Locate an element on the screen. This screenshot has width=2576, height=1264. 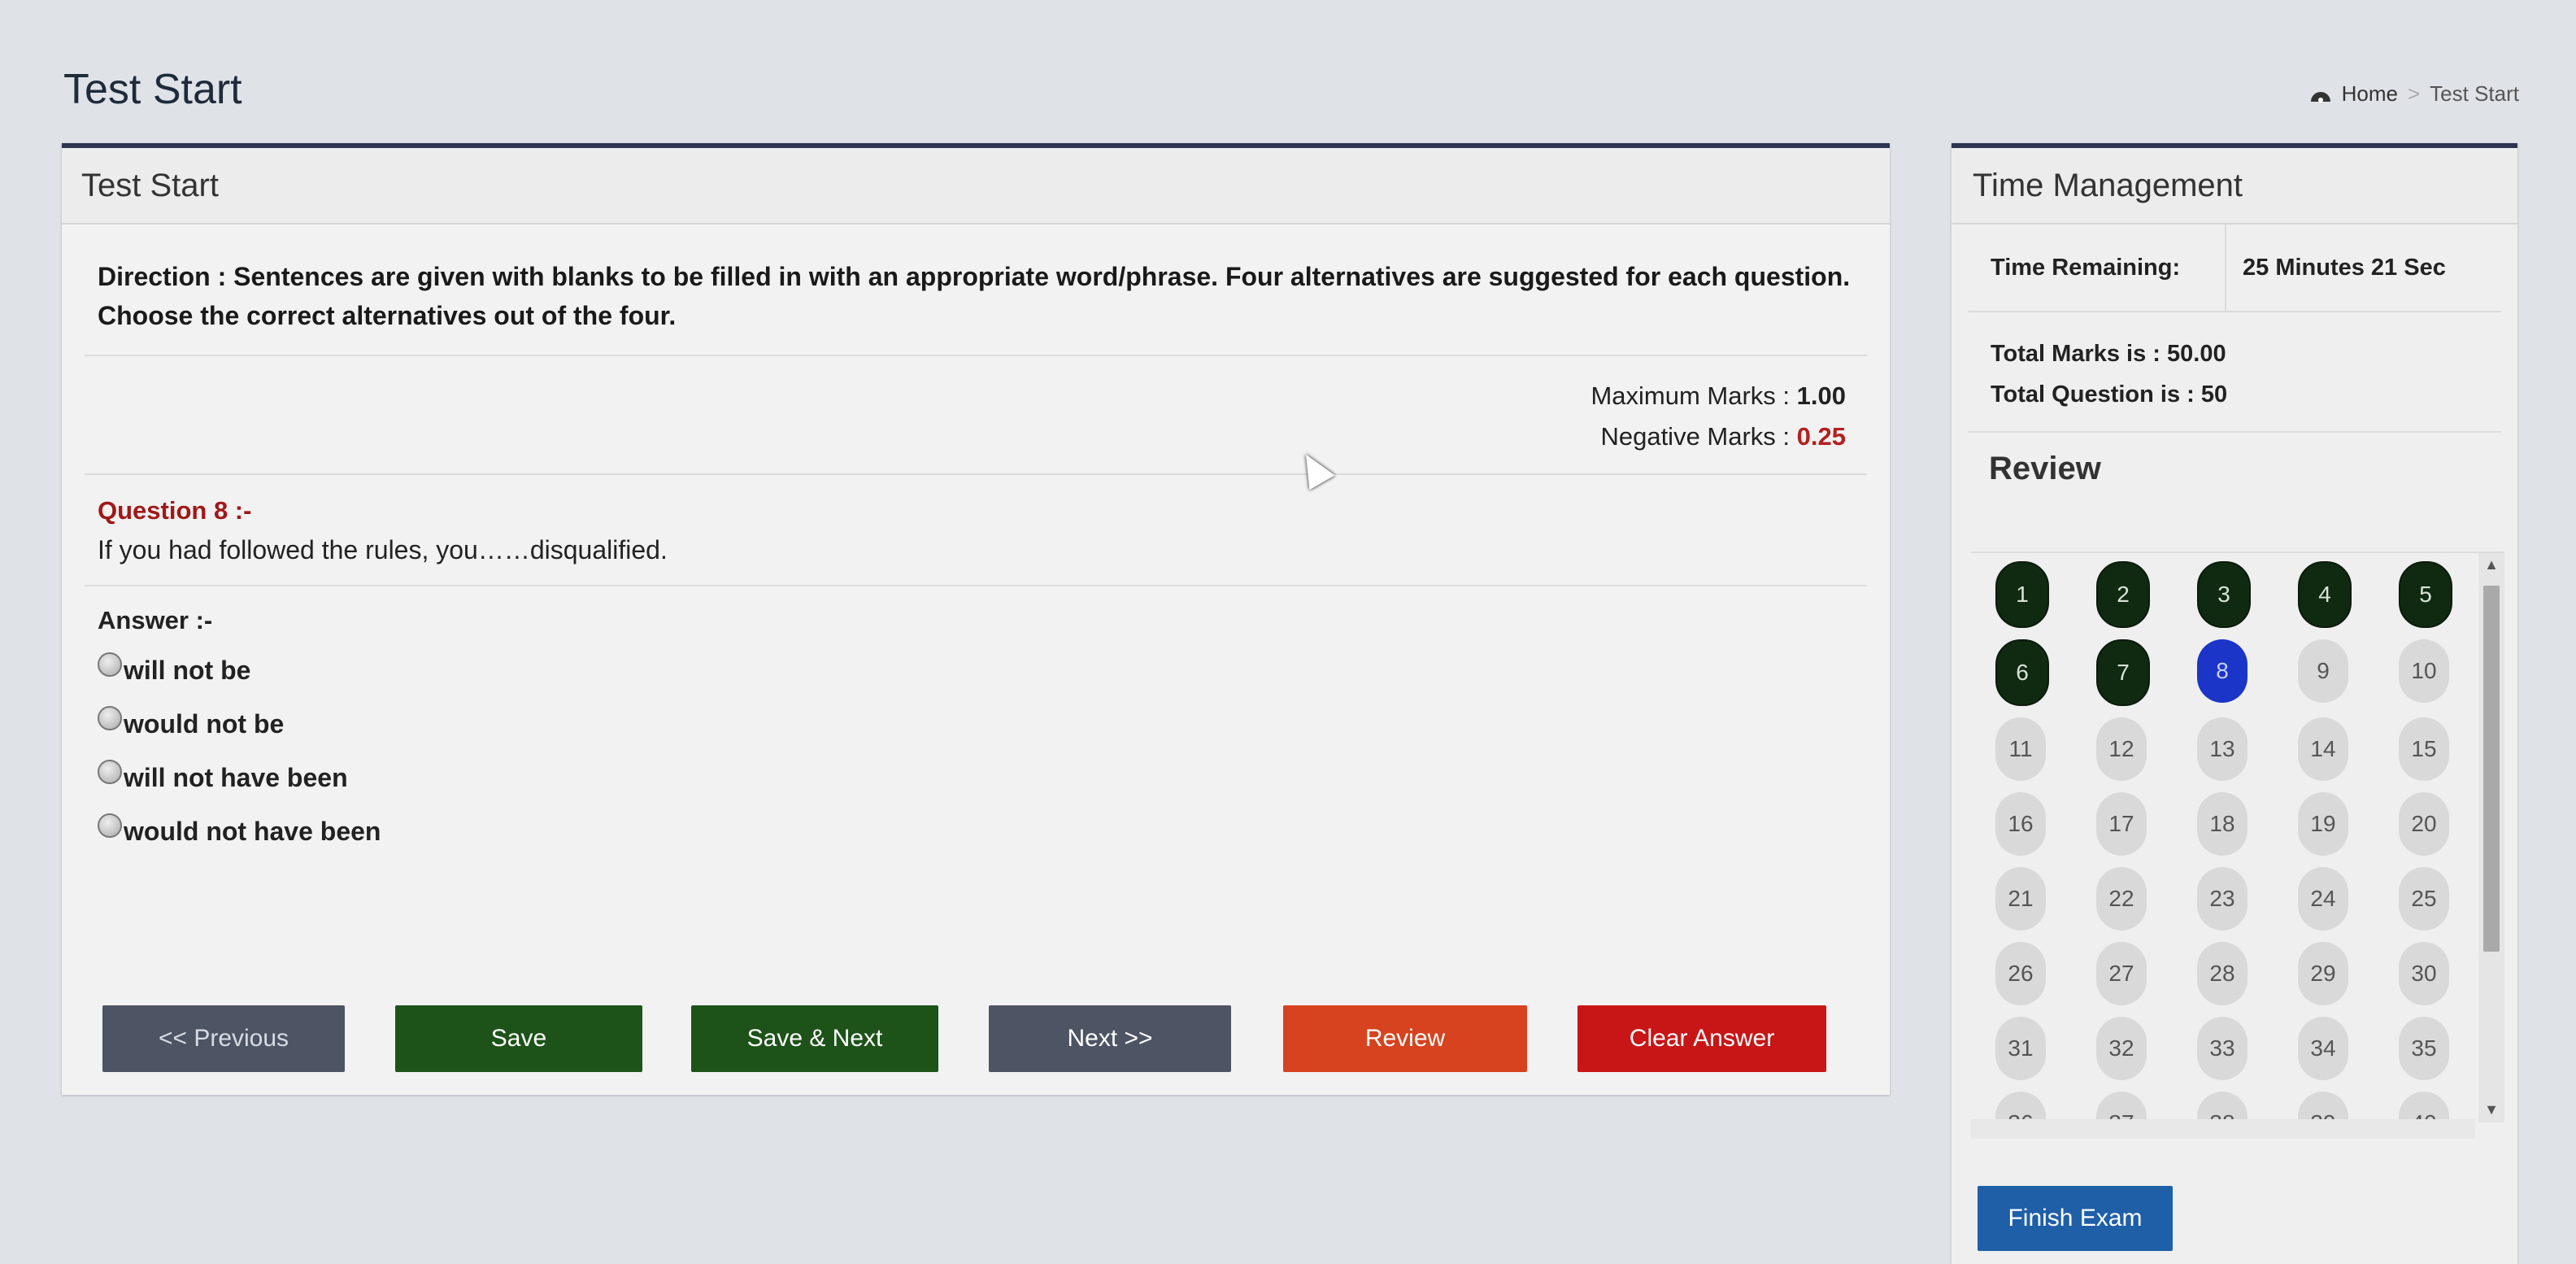
palette-cell: 31 is located at coordinates (2030, 1048).